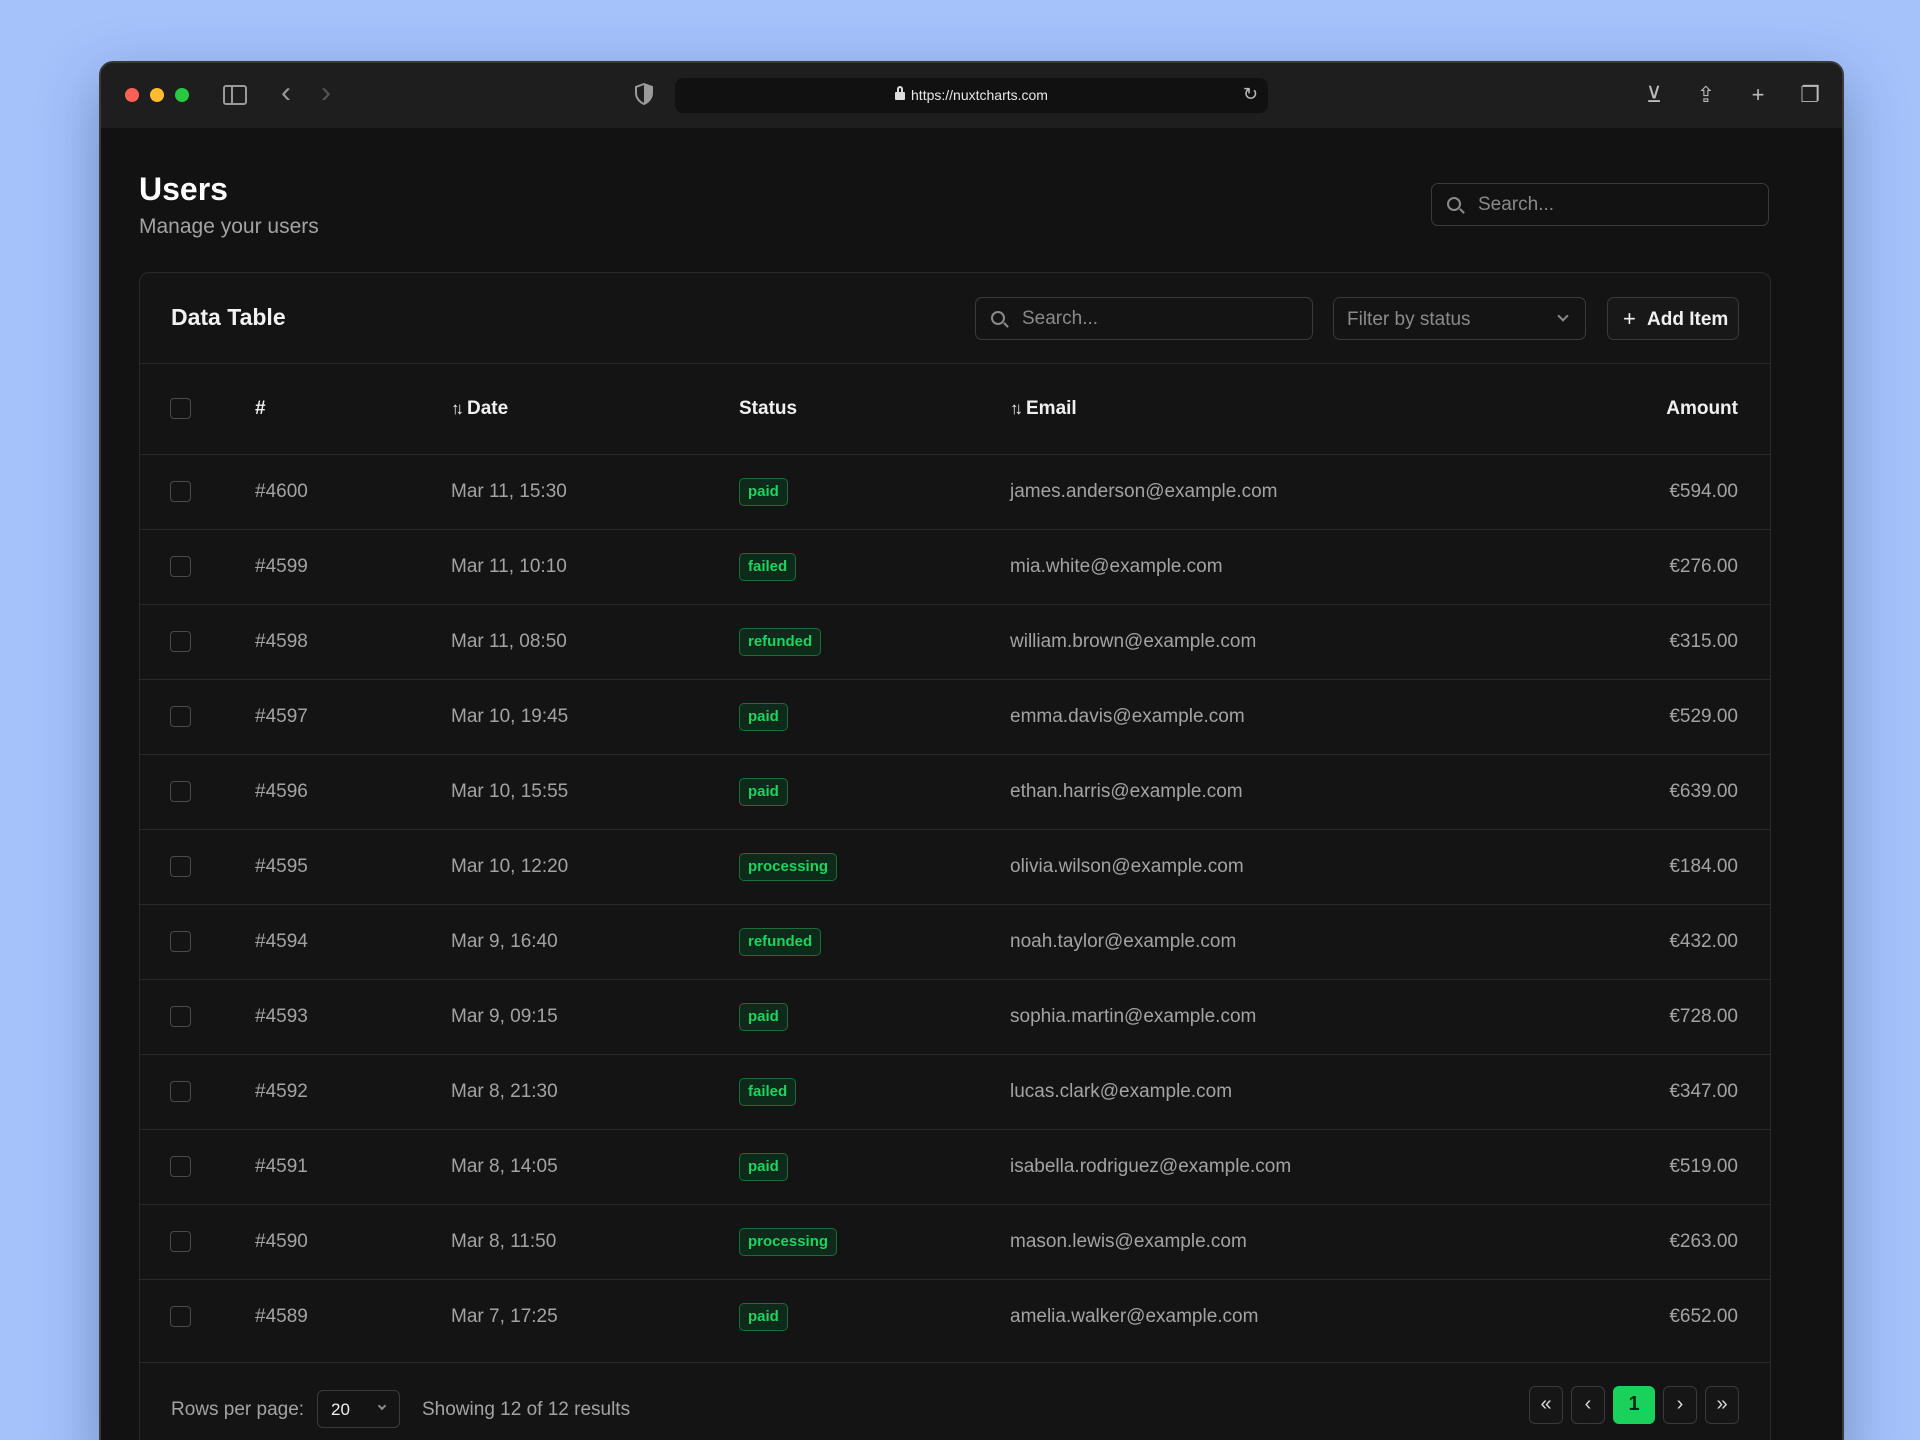 This screenshot has height=1440, width=1920. I want to click on address-bar: https://nuxtcharts.com ↻, so click(971, 95).